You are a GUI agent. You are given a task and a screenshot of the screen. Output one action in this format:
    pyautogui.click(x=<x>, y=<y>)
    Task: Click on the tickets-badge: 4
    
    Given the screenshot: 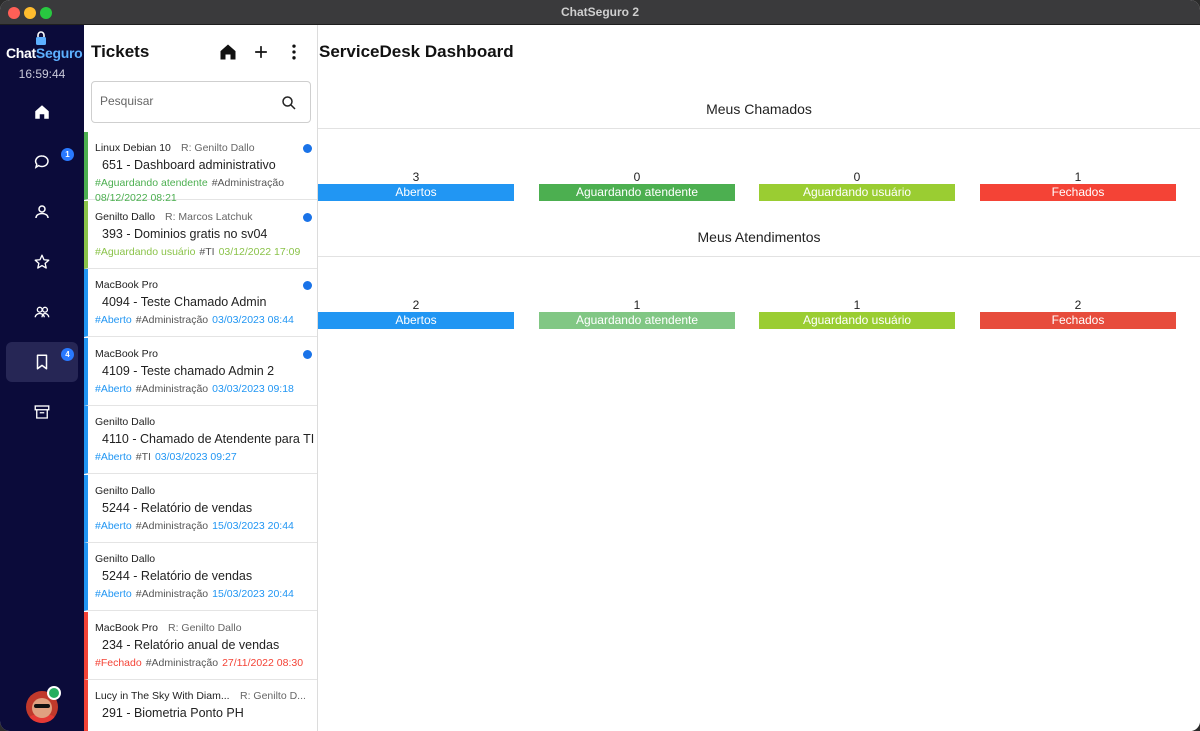 What is the action you would take?
    pyautogui.click(x=67, y=354)
    